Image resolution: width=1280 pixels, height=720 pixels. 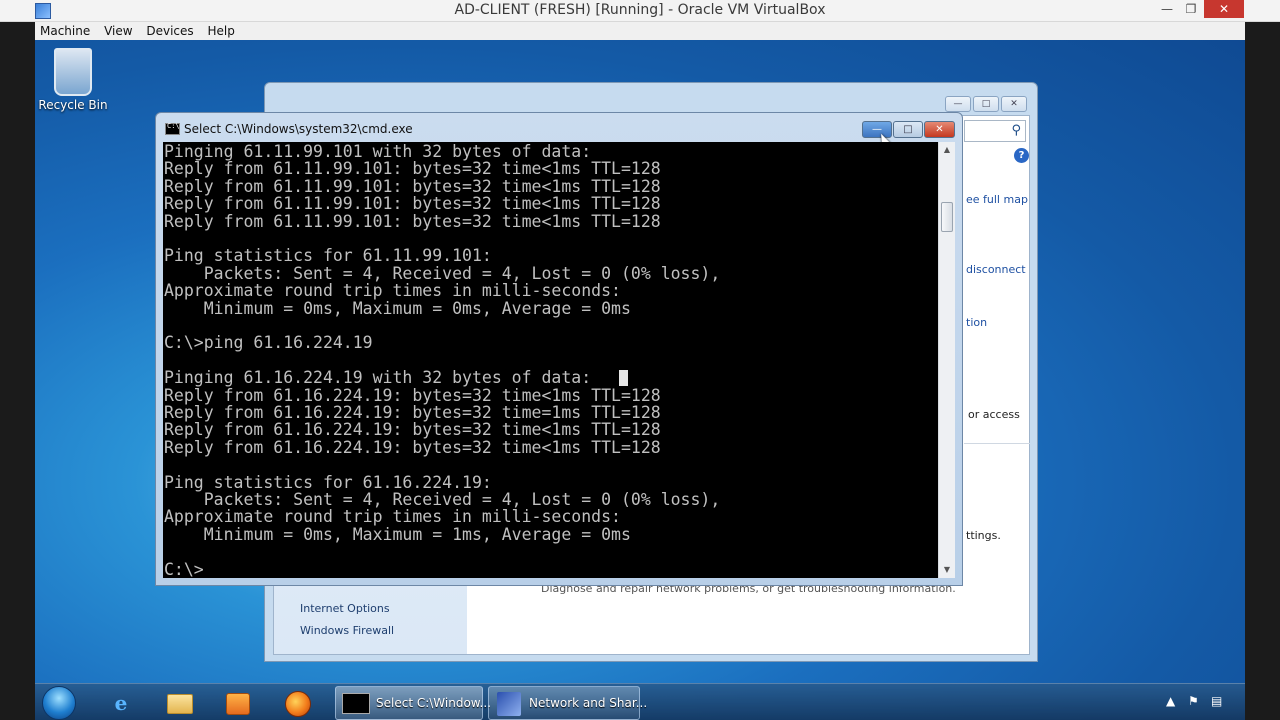 What do you see at coordinates (184, 568) in the screenshot?
I see `console-line: C:\>` at bounding box center [184, 568].